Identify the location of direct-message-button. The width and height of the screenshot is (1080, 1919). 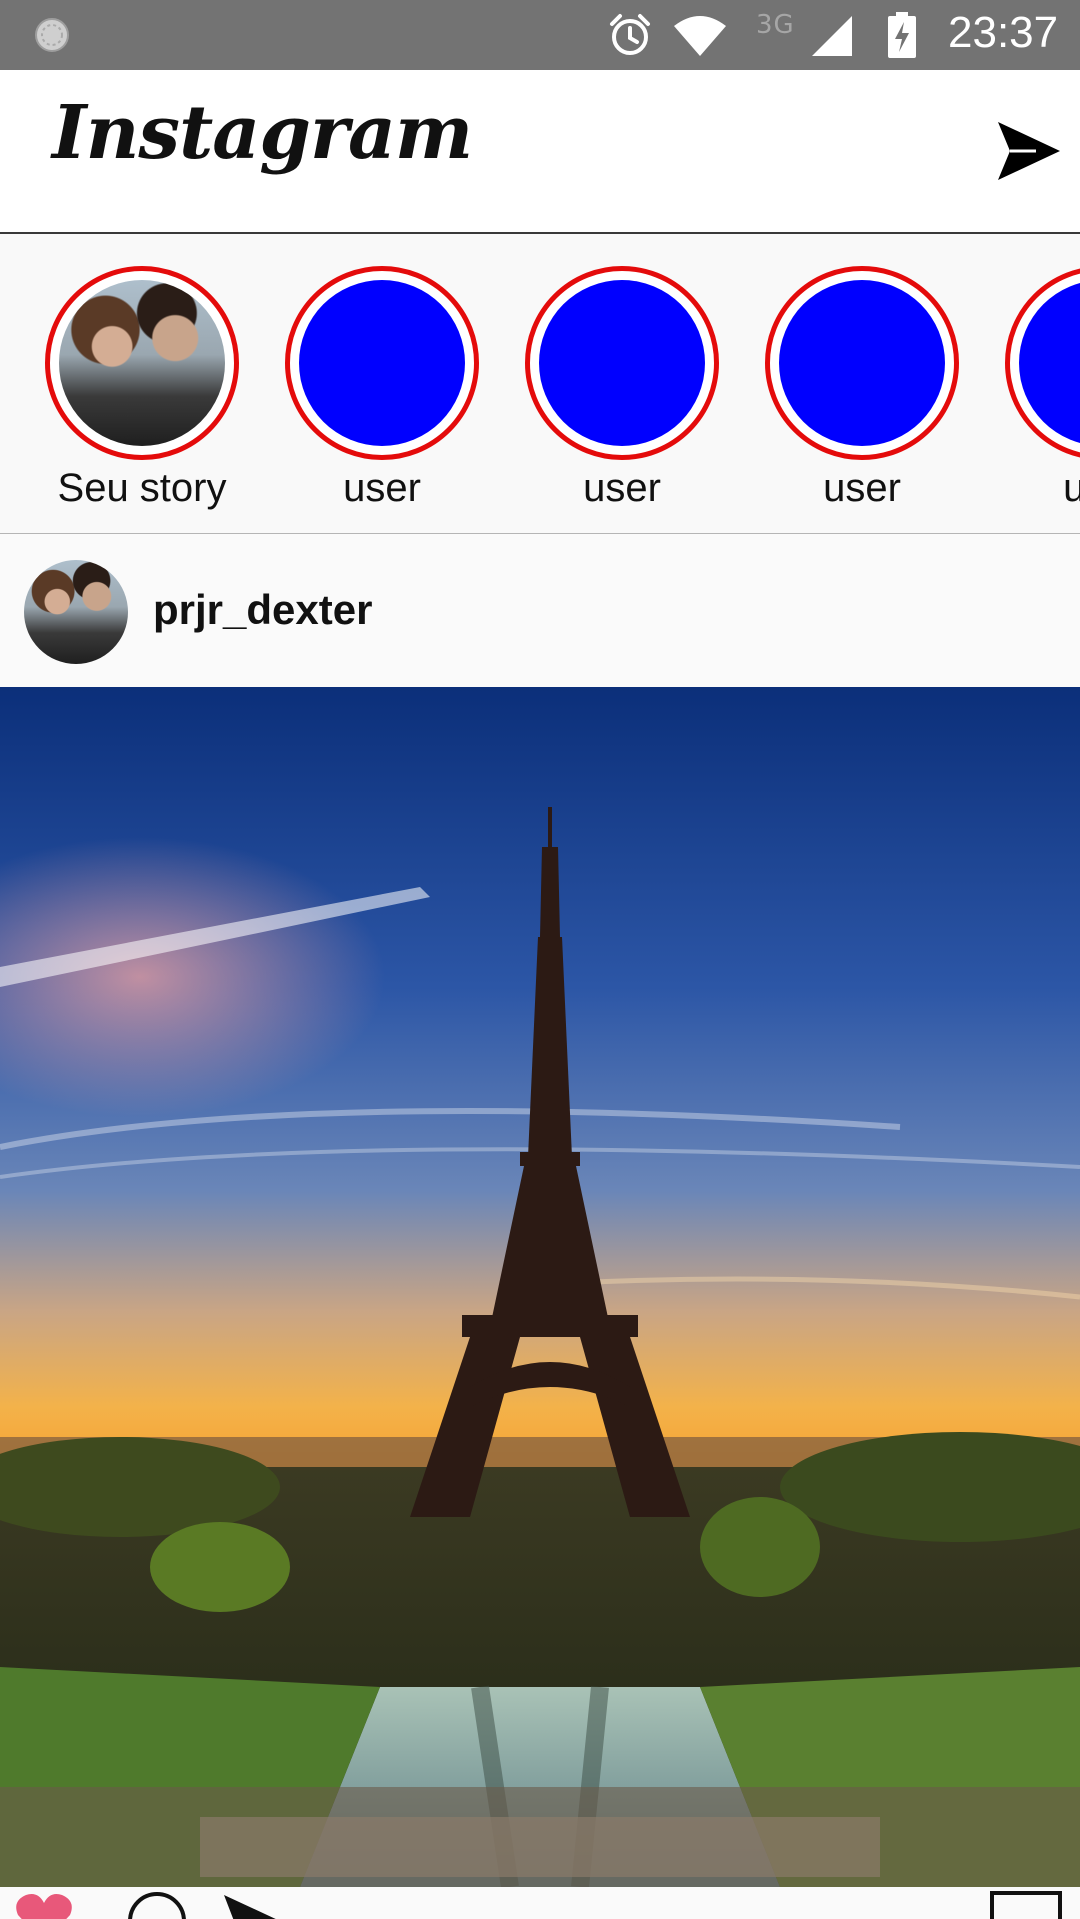
(1029, 151).